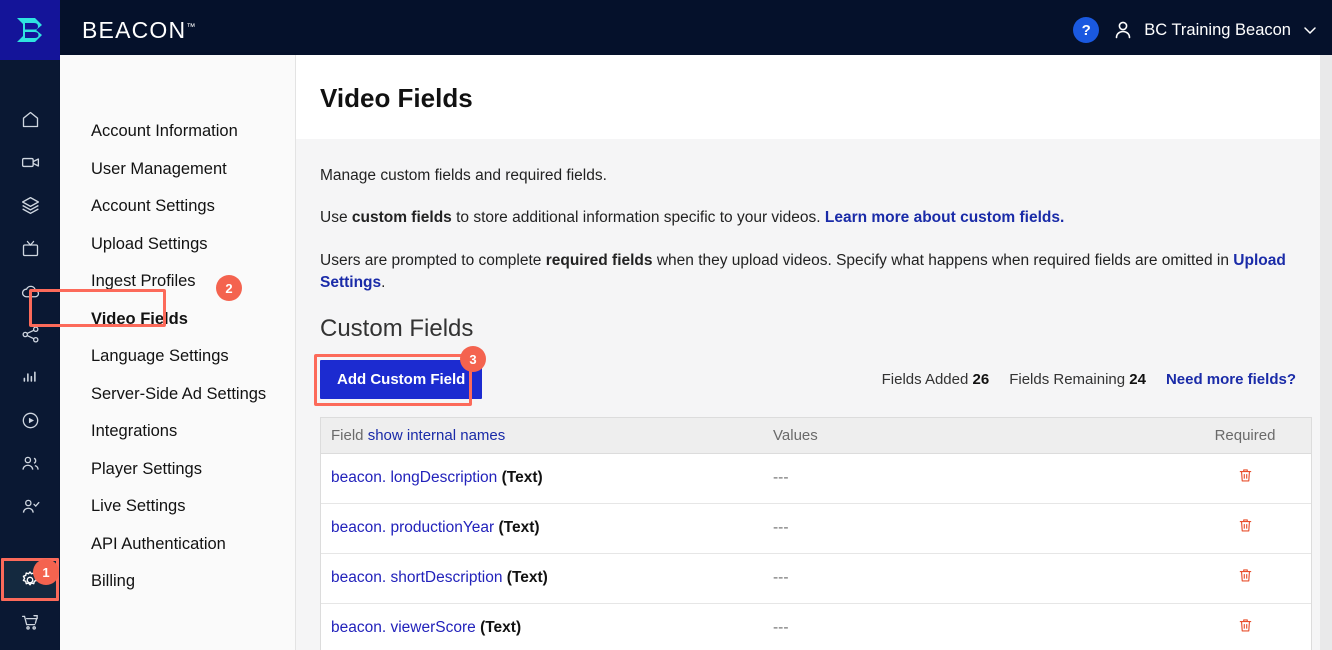 This screenshot has height=650, width=1332. I want to click on table-row: beacon. viewerScore (Text) ---, so click(816, 627).